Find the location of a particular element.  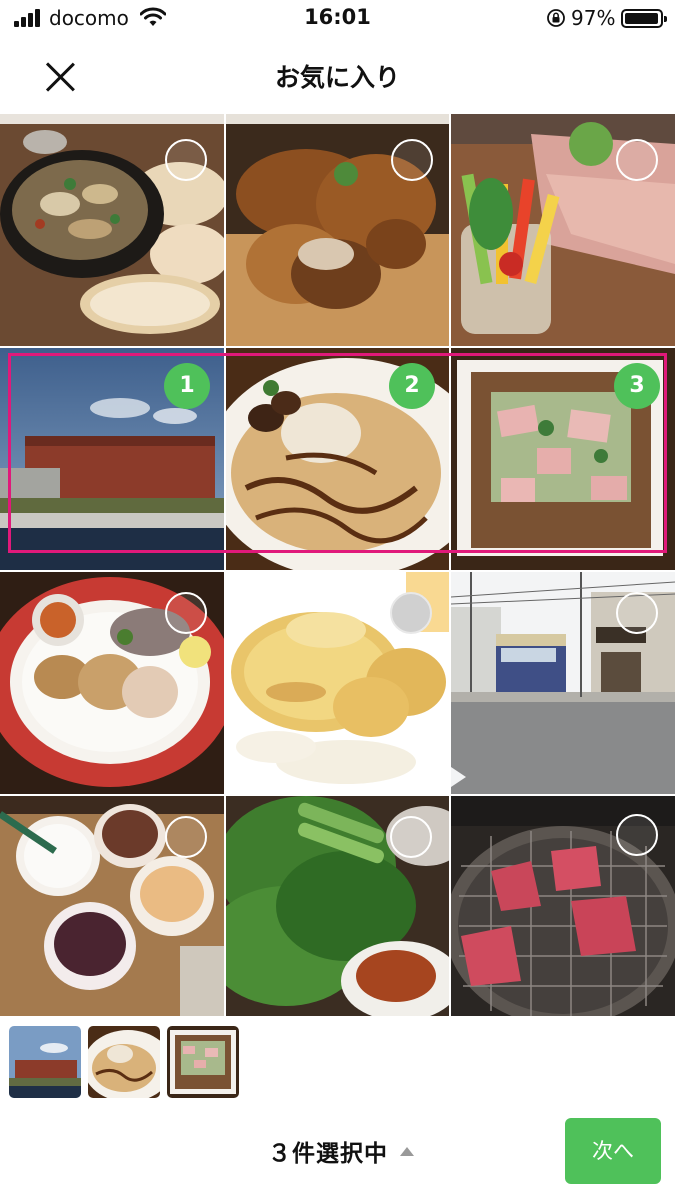

photo-tile-frappuccinos is located at coordinates (112, 906).